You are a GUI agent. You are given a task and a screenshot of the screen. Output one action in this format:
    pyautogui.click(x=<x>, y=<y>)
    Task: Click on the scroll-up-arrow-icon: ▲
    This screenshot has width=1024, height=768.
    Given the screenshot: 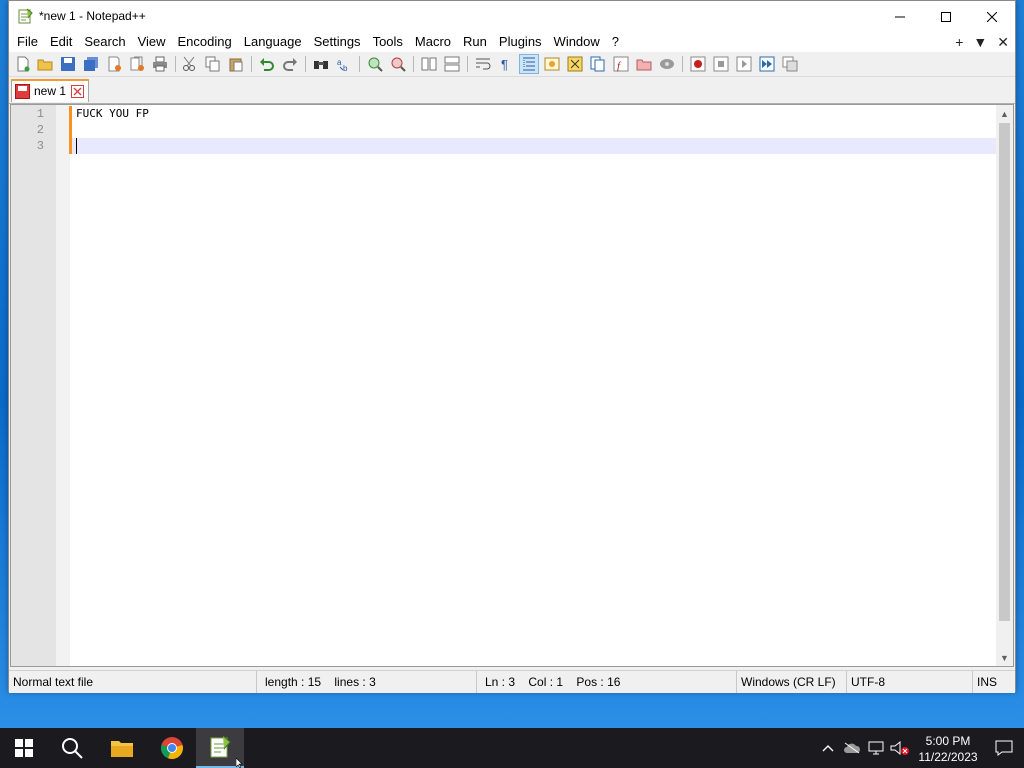 What is the action you would take?
    pyautogui.click(x=1004, y=113)
    